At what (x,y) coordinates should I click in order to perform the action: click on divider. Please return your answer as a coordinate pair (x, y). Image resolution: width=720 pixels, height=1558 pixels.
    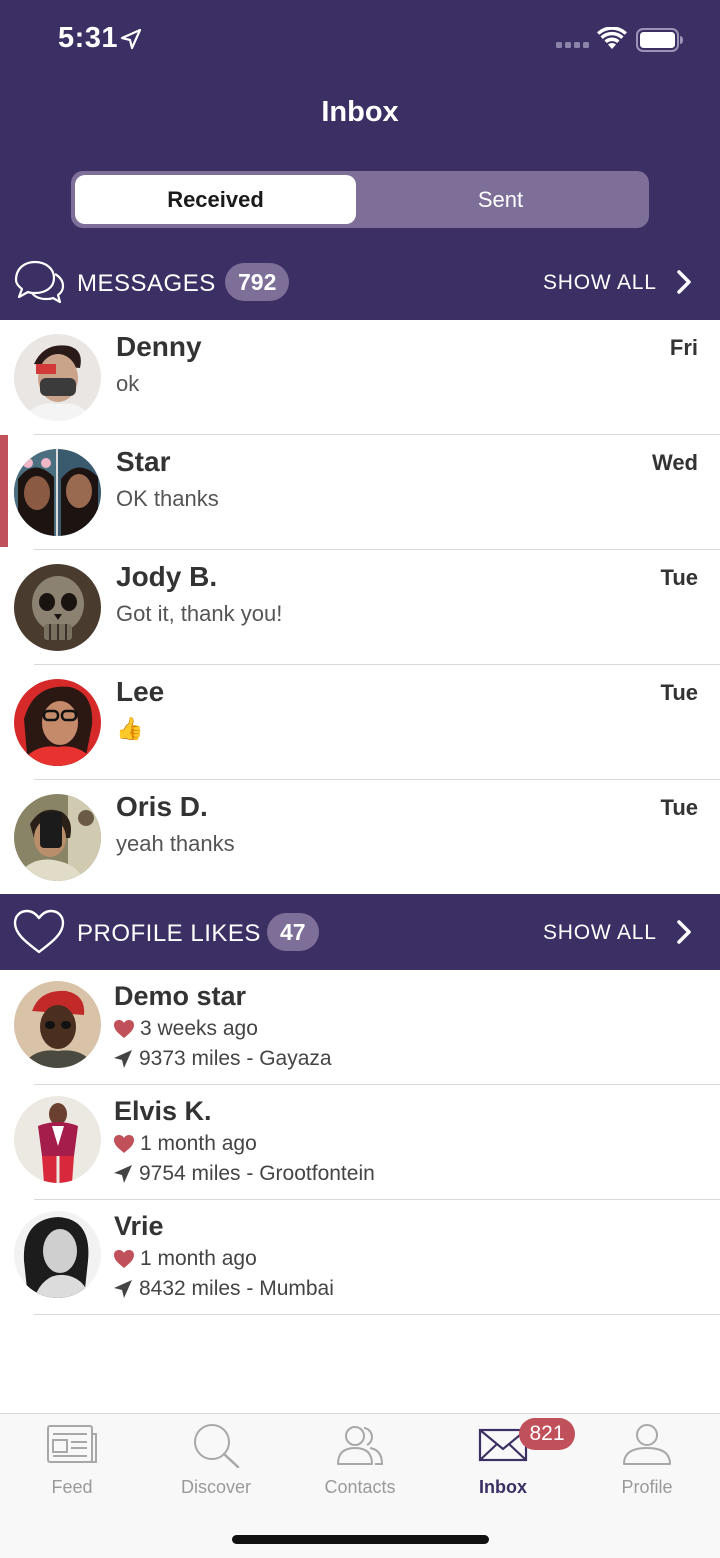
    Looking at the image, I should click on (377, 1314).